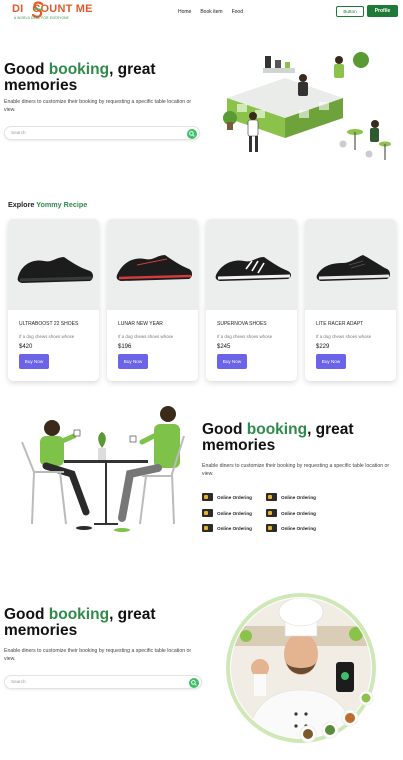 The width and height of the screenshot is (403, 760). I want to click on product-price: $245, so click(224, 347).